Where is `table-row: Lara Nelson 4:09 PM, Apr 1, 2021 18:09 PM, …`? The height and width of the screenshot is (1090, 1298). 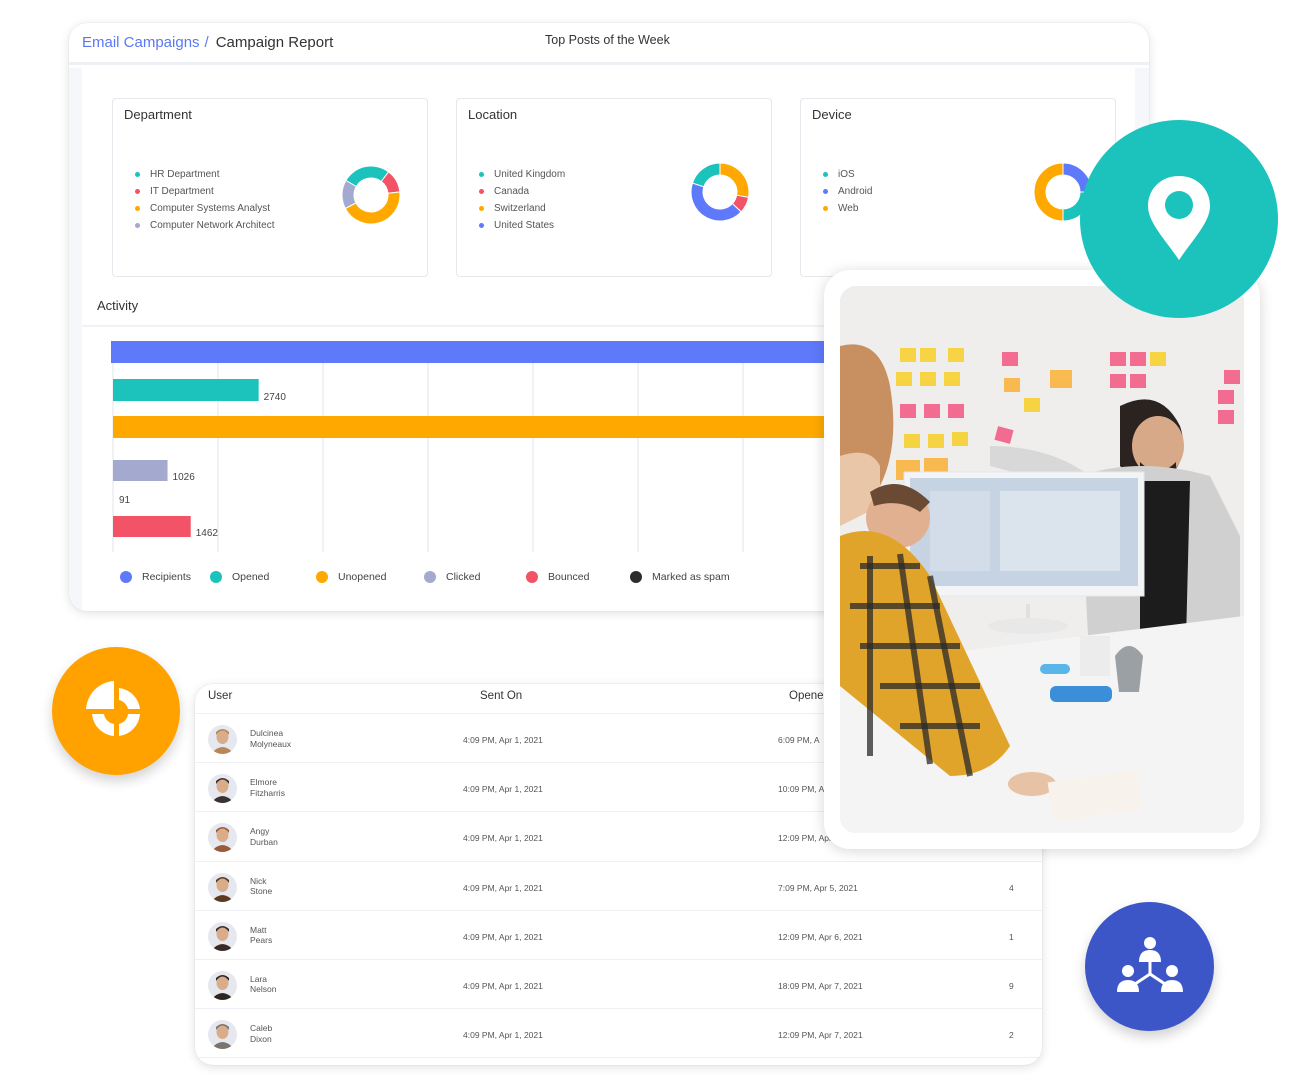 table-row: Lara Nelson 4:09 PM, Apr 1, 2021 18:09 PM, … is located at coordinates (618, 985).